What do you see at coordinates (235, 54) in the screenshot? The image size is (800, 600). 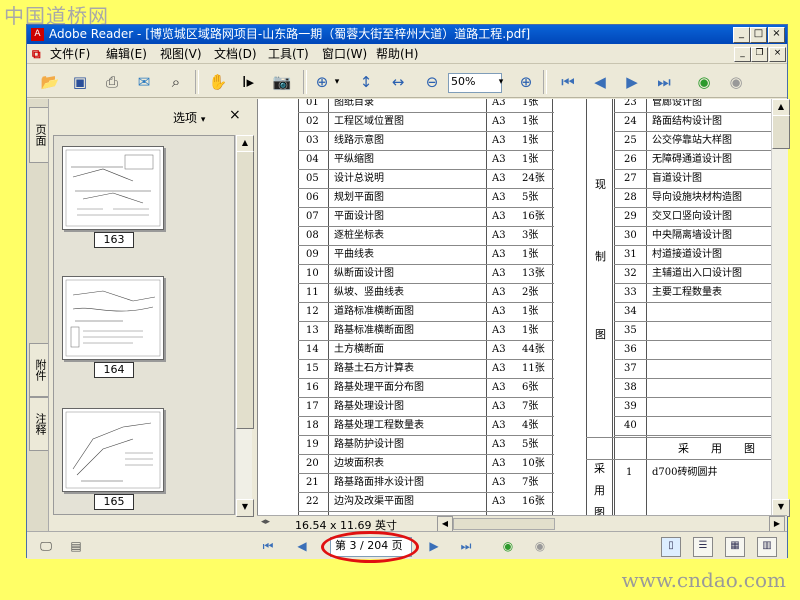 I see `menu-document: 文档(D)` at bounding box center [235, 54].